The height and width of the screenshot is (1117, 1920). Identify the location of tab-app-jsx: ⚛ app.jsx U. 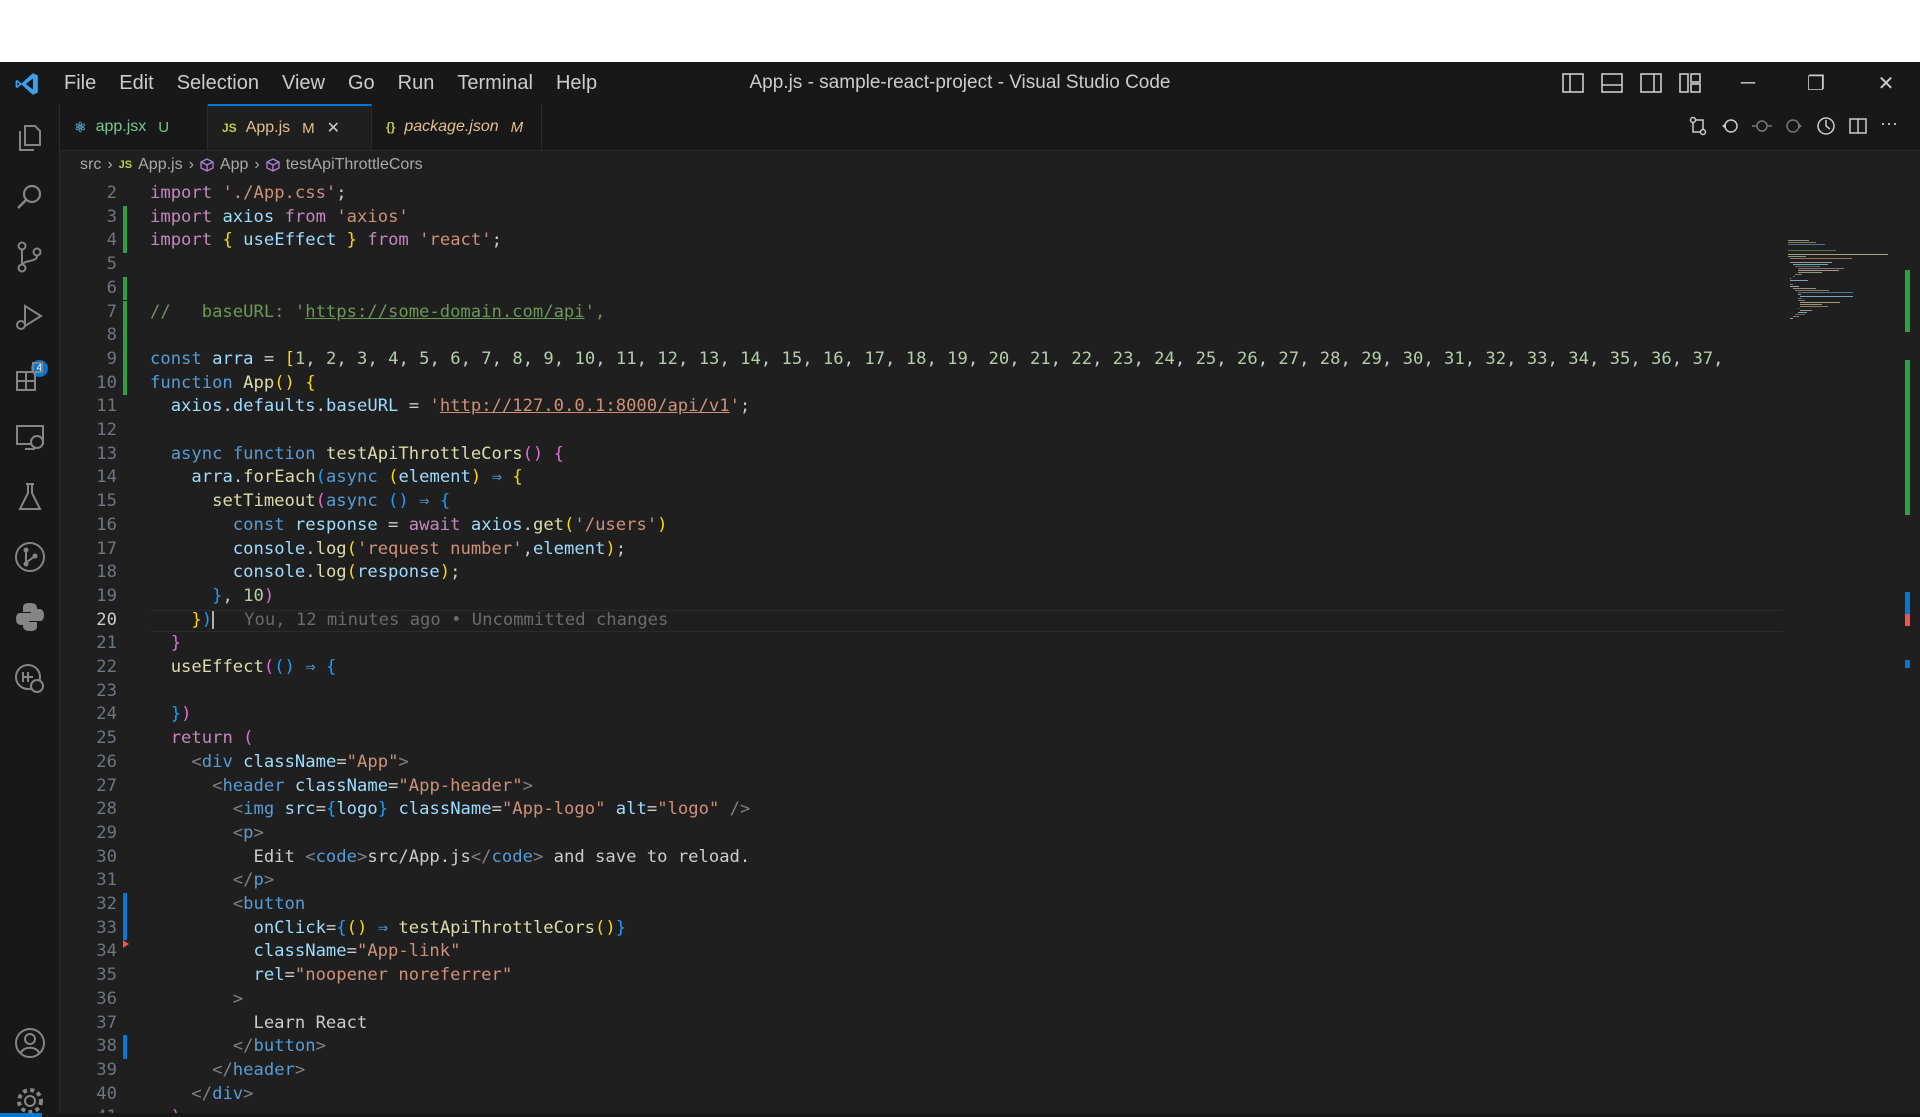
(134, 127).